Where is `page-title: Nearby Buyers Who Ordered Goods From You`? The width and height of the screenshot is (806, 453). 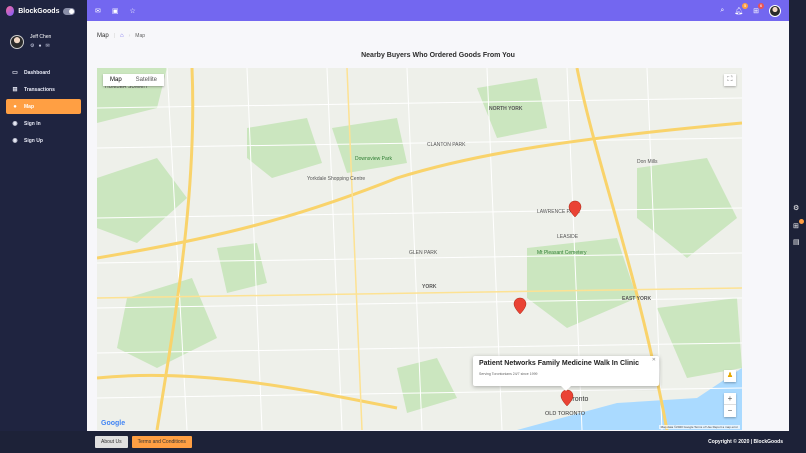
page-title: Nearby Buyers Who Ordered Goods From You is located at coordinates (438, 55).